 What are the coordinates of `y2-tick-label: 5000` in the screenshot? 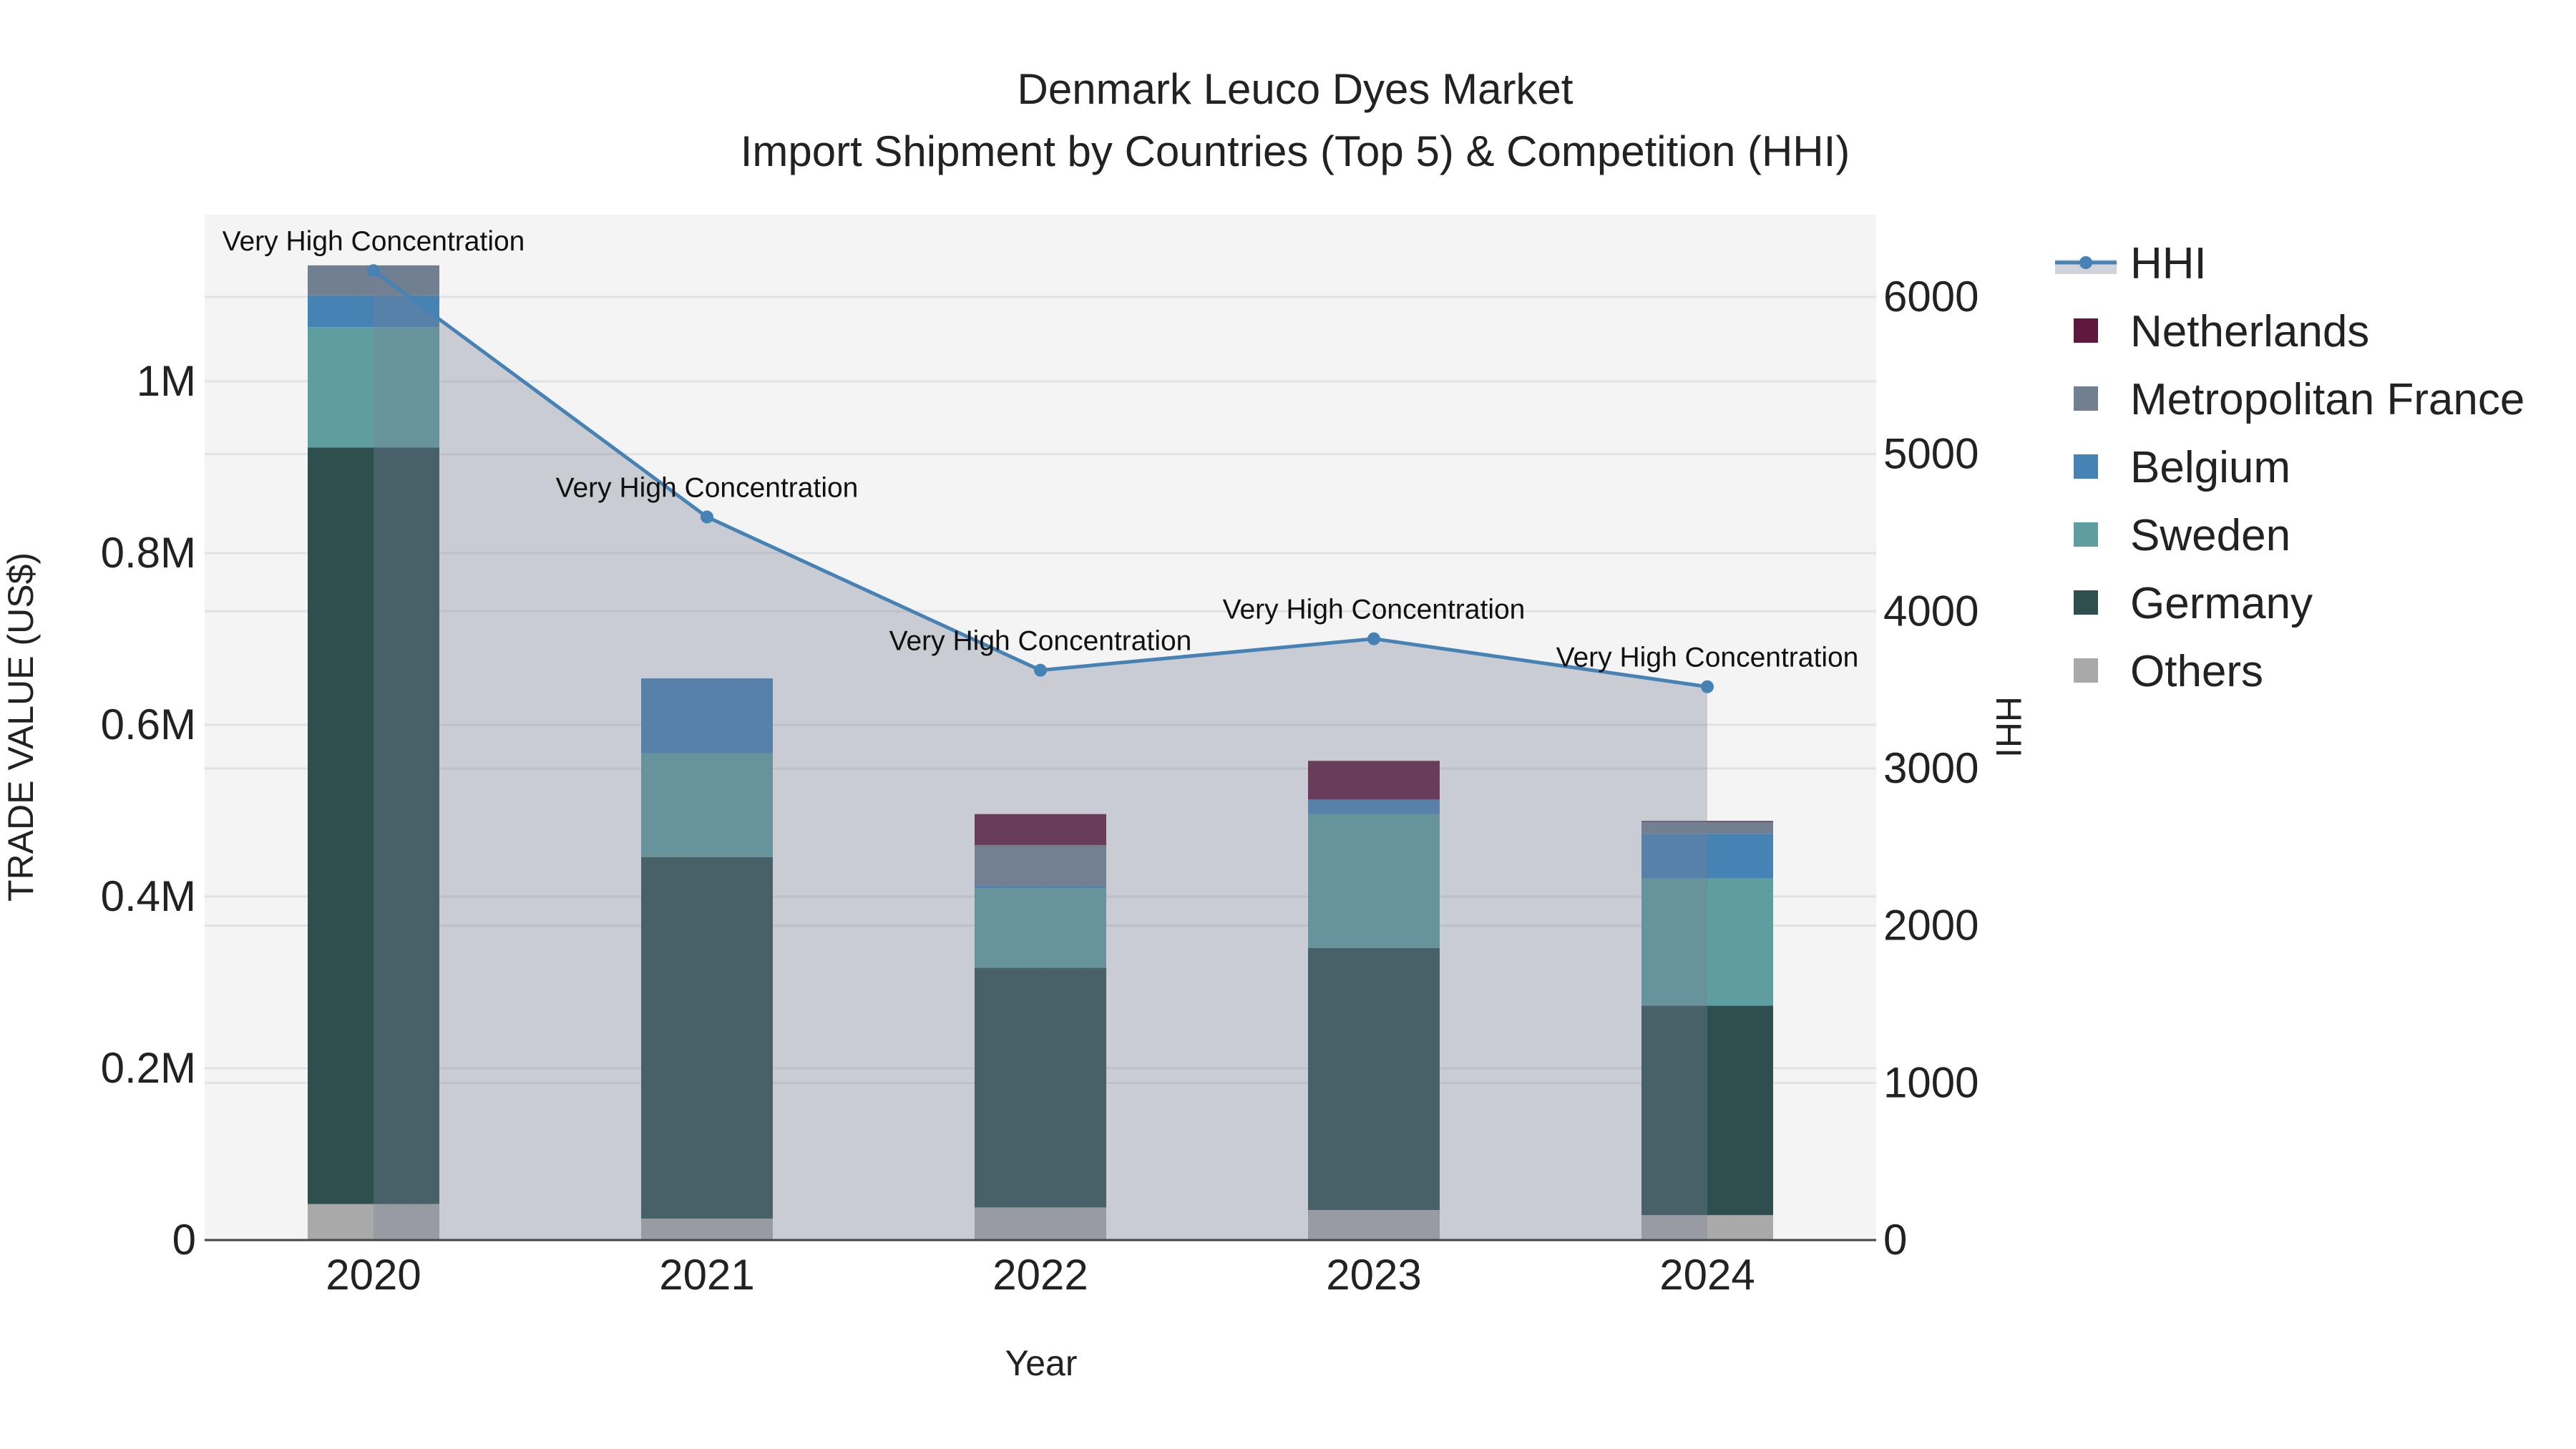 It's located at (1931, 454).